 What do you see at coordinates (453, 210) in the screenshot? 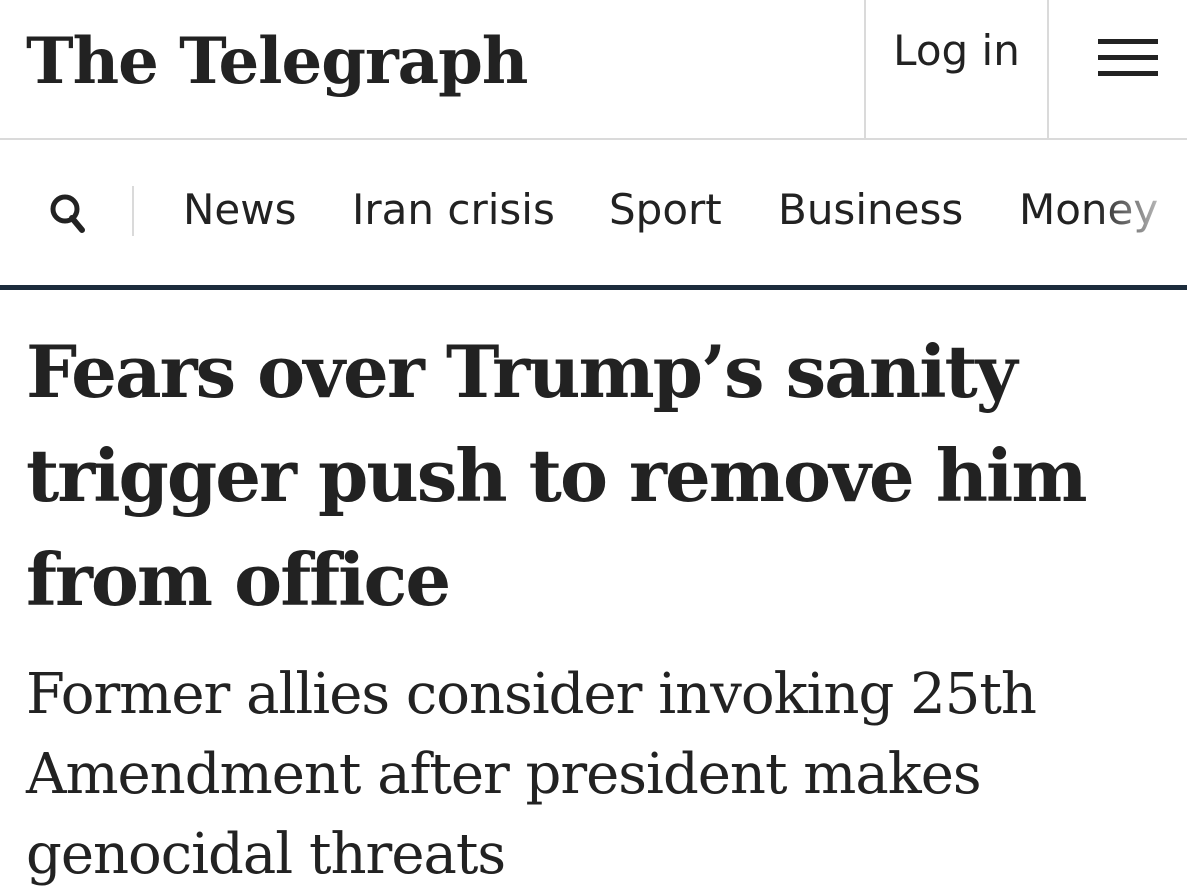
I see `nav-item-iran-crisis: Iran crisis` at bounding box center [453, 210].